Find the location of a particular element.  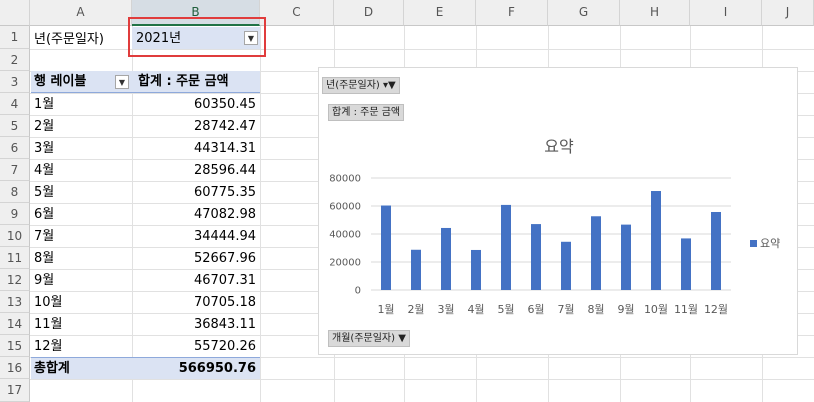

y-tick-label: 40000 is located at coordinates (345, 235).